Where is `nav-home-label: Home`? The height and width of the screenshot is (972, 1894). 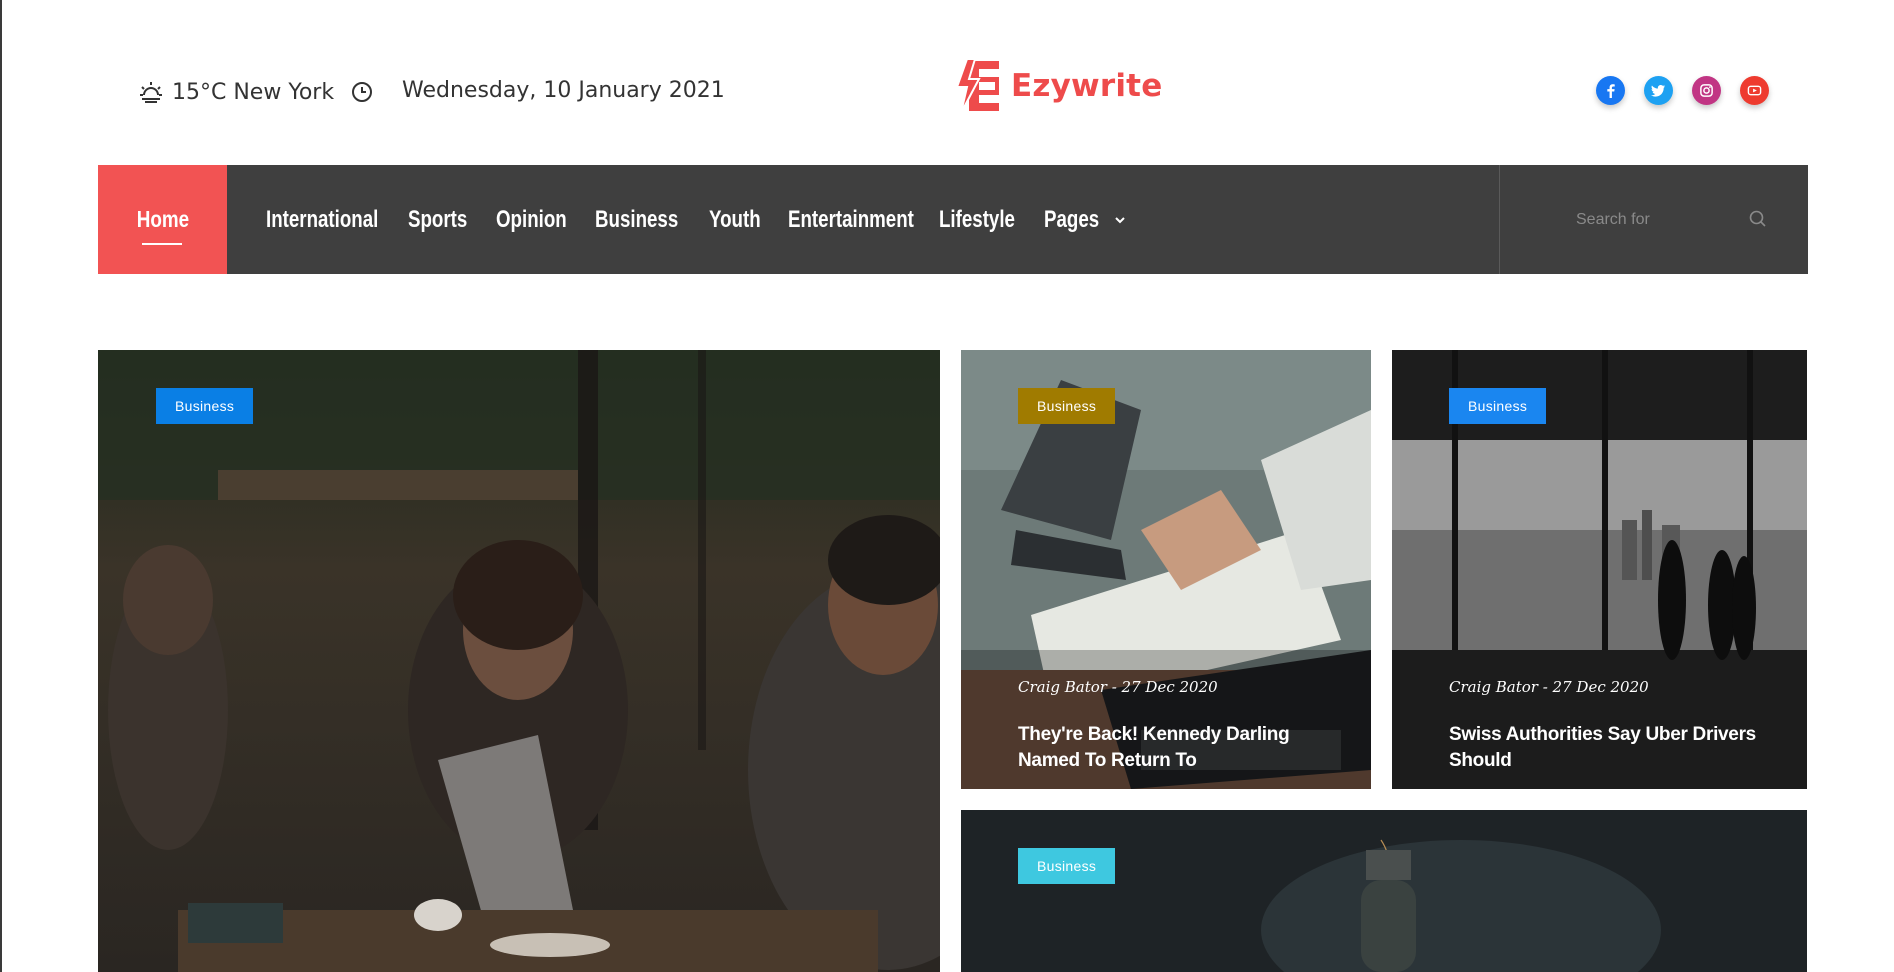
nav-home-label: Home is located at coordinates (162, 219).